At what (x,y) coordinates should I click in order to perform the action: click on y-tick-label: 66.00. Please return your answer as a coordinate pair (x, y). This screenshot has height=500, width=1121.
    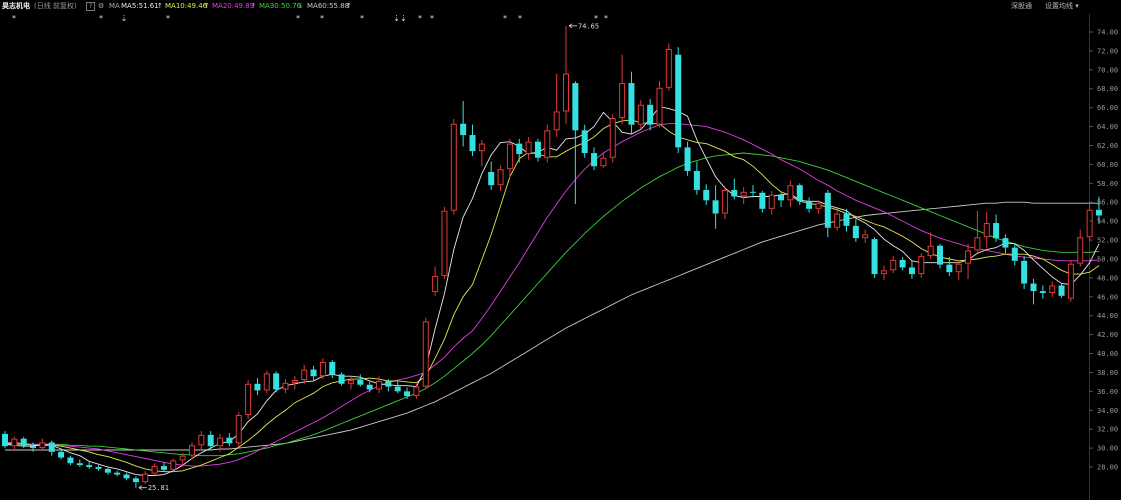
    Looking at the image, I should click on (1107, 108).